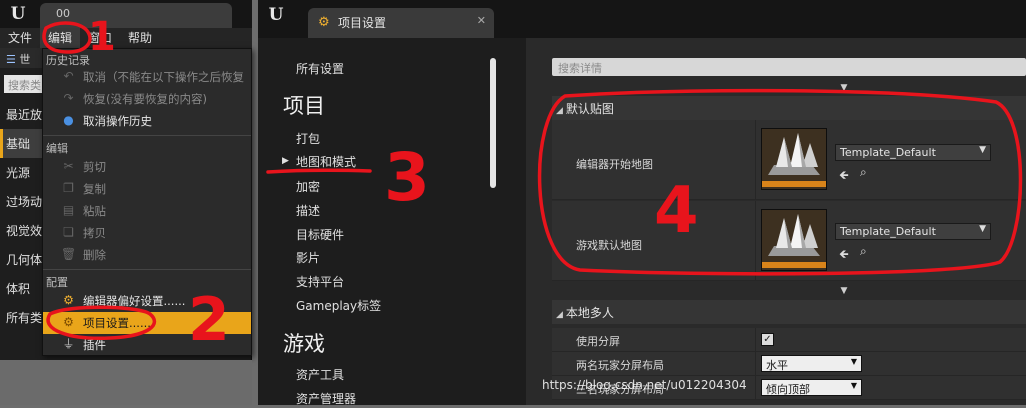 The image size is (1026, 408). I want to click on game-default-map-combo: Template_Default ▼, so click(913, 231).